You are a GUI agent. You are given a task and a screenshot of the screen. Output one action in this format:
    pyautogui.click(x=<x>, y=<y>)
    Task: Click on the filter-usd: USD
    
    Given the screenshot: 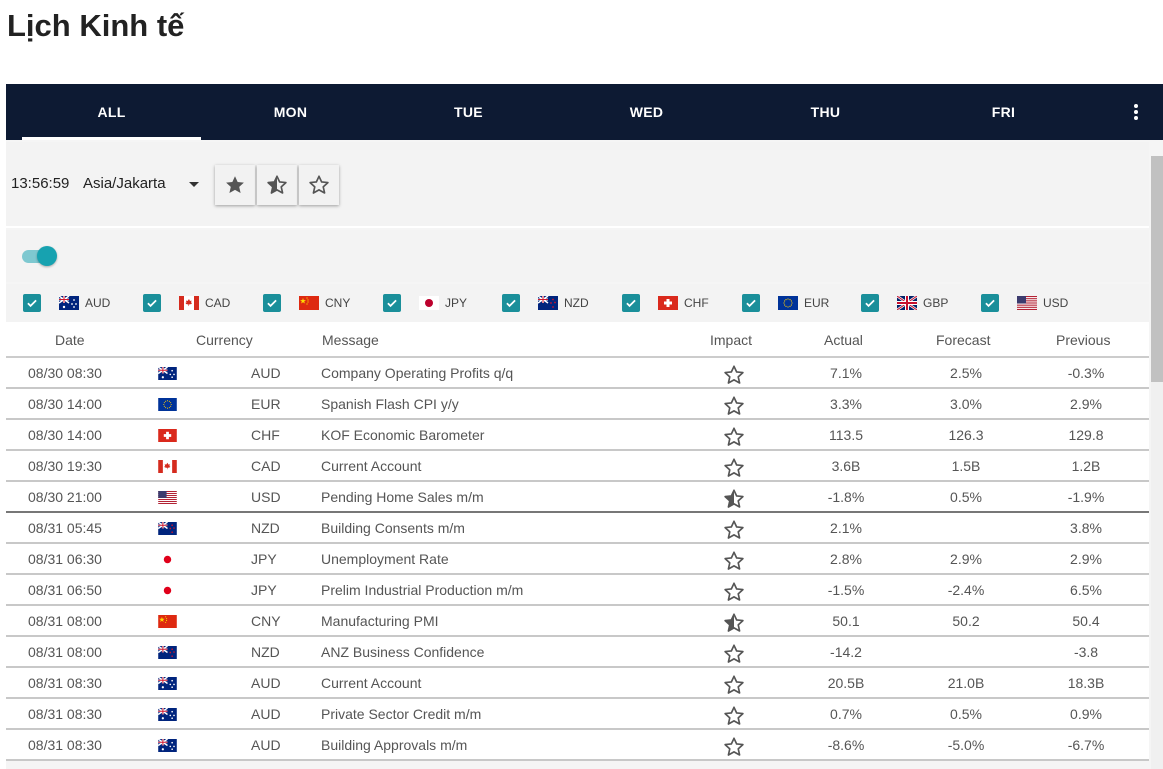 What is the action you would take?
    pyautogui.click(x=1024, y=303)
    